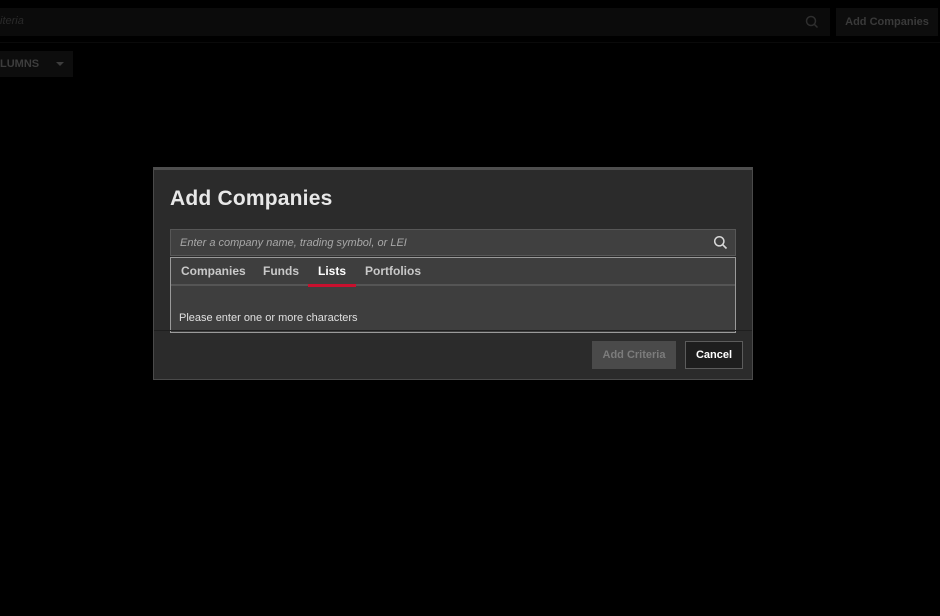 The image size is (940, 616). What do you see at coordinates (453, 330) in the screenshot?
I see `footer-divider` at bounding box center [453, 330].